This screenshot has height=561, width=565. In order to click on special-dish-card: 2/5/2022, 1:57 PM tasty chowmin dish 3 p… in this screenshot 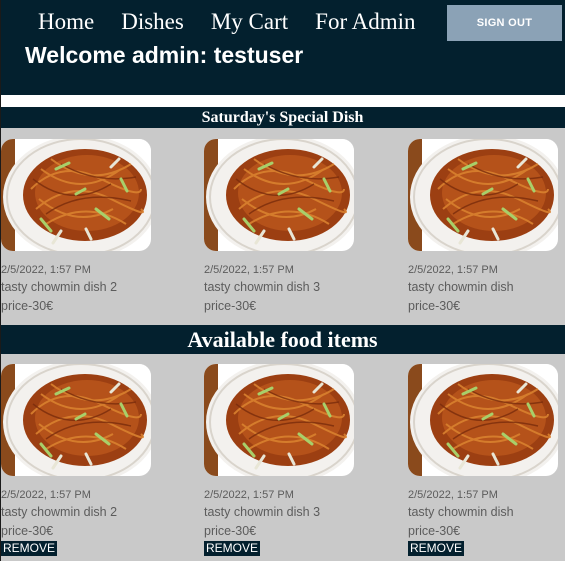, I will do `click(281, 226)`.